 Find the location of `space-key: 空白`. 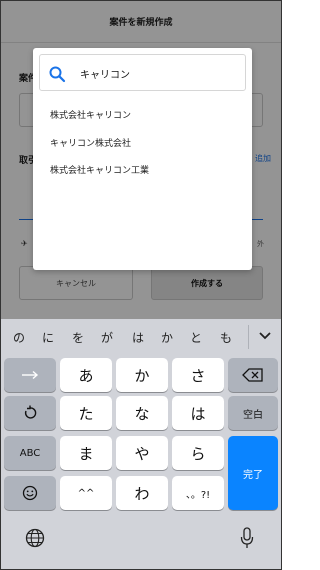

space-key: 空白 is located at coordinates (253, 413).